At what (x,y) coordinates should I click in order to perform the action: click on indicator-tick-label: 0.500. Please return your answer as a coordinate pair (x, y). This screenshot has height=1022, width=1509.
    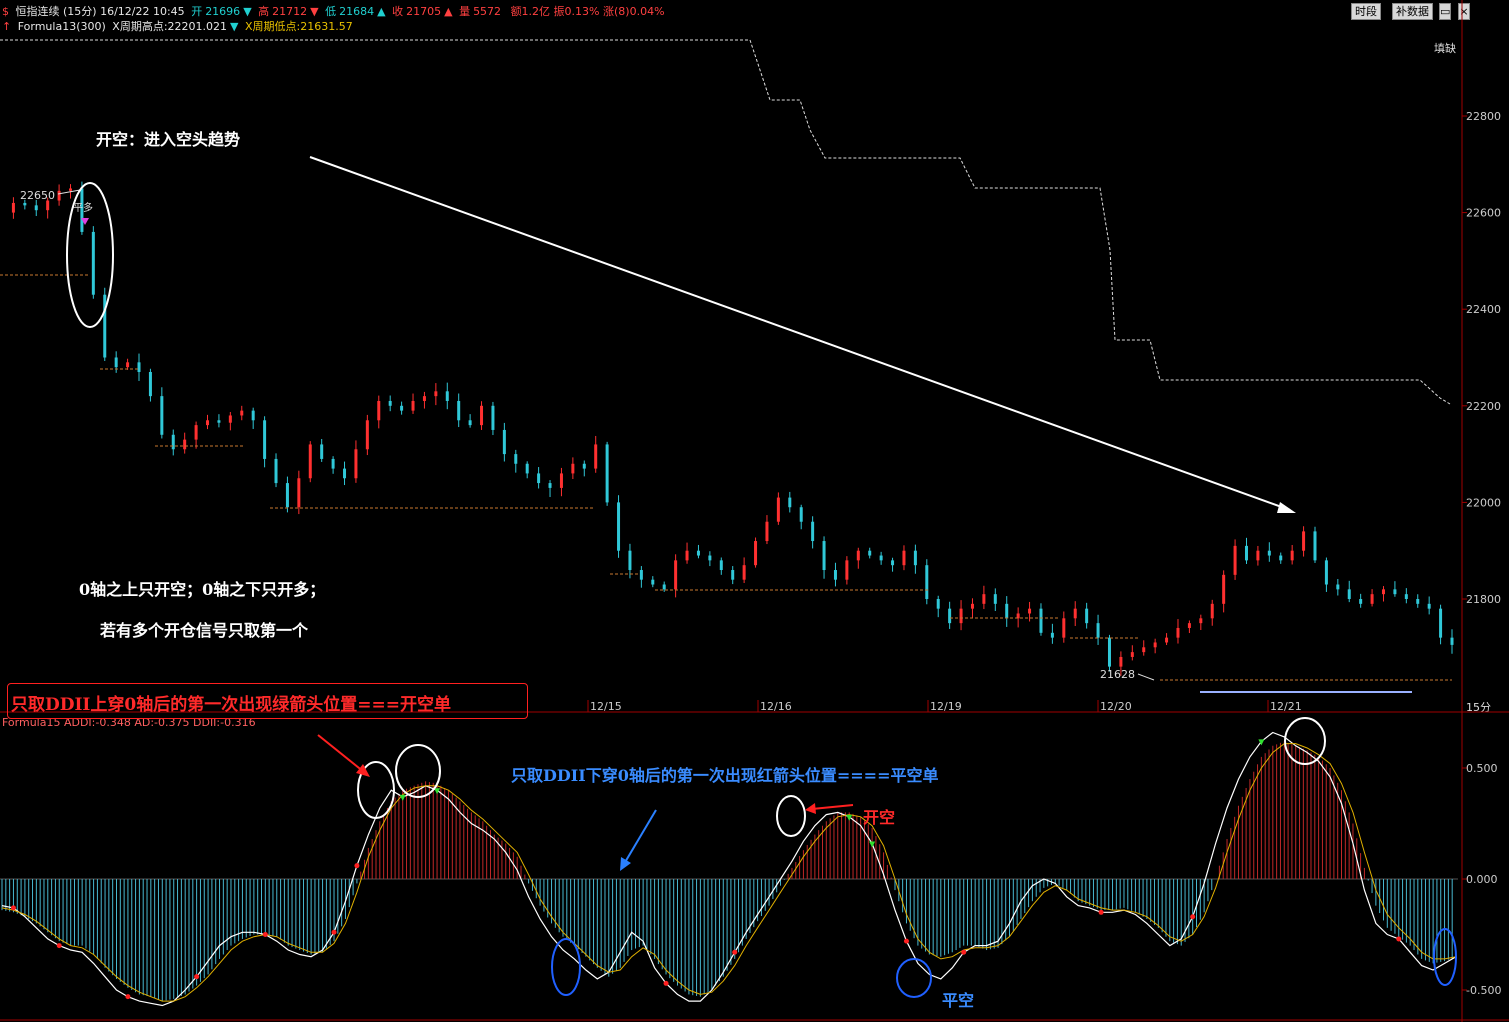
    Looking at the image, I should click on (1482, 768).